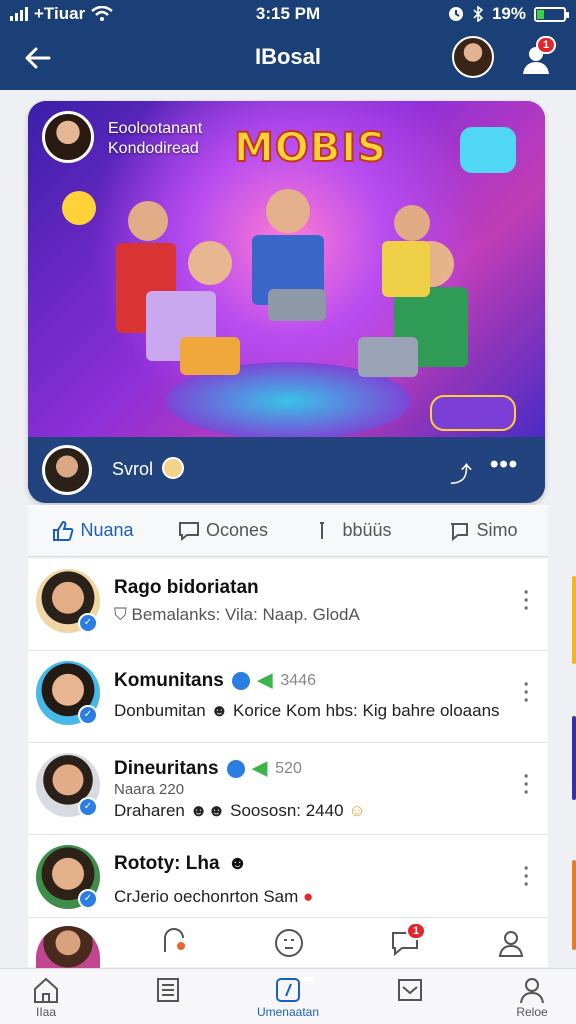 The image size is (576, 1024). Describe the element at coordinates (260, 768) in the screenshot. I see `megaphone-icon: ◀` at that location.